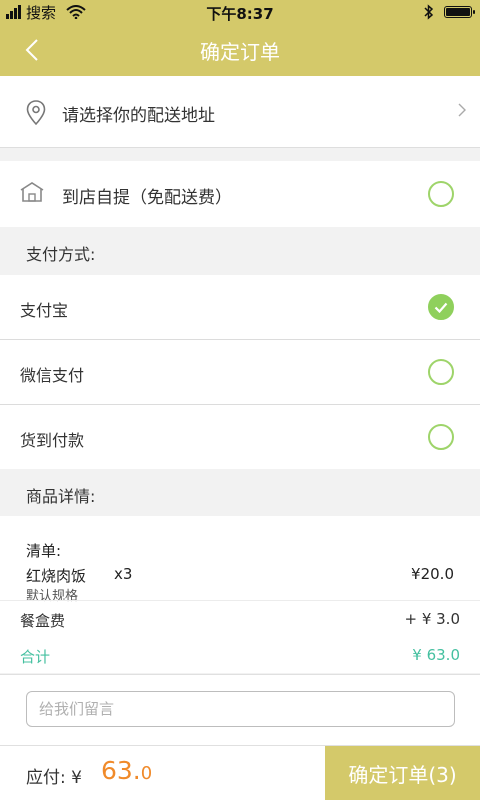  Describe the element at coordinates (240, 307) in the screenshot. I see `payment-option-alipay: 支付宝` at that location.